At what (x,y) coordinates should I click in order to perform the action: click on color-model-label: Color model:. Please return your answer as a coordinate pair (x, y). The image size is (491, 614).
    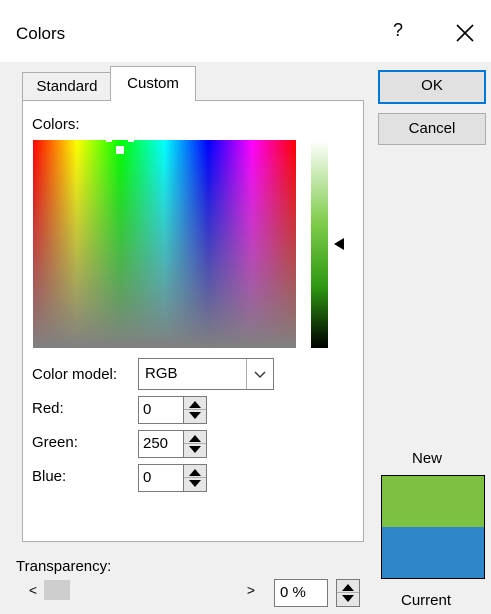
    Looking at the image, I should click on (75, 374).